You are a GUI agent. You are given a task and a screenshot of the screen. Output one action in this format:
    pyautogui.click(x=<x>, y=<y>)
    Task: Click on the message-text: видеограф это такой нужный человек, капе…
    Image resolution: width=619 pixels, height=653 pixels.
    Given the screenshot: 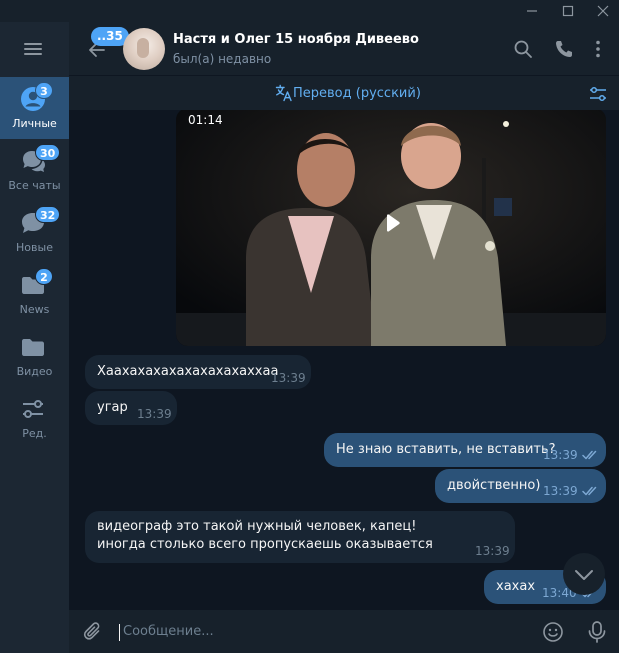 What is the action you would take?
    pyautogui.click(x=265, y=535)
    